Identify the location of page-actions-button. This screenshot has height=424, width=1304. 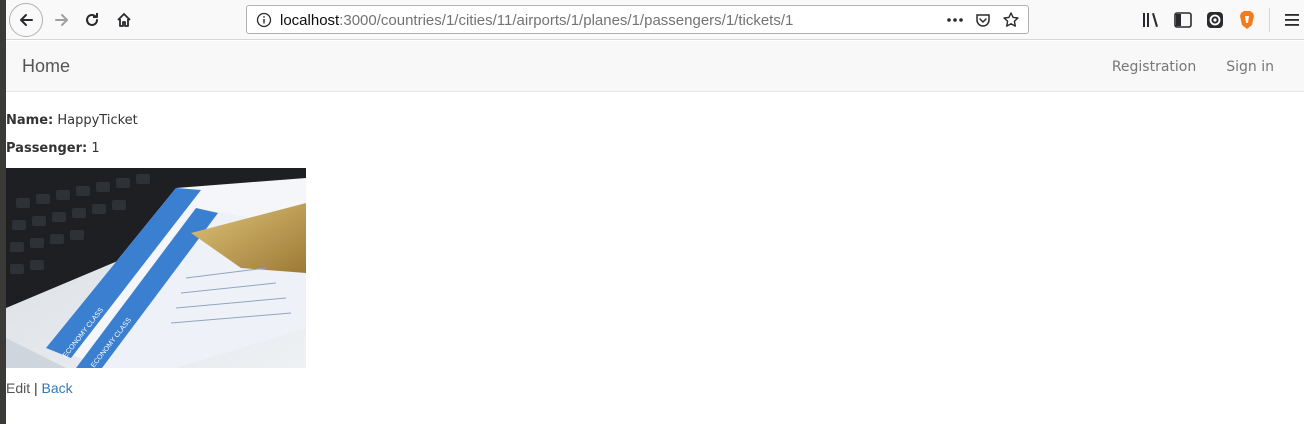
(955, 20).